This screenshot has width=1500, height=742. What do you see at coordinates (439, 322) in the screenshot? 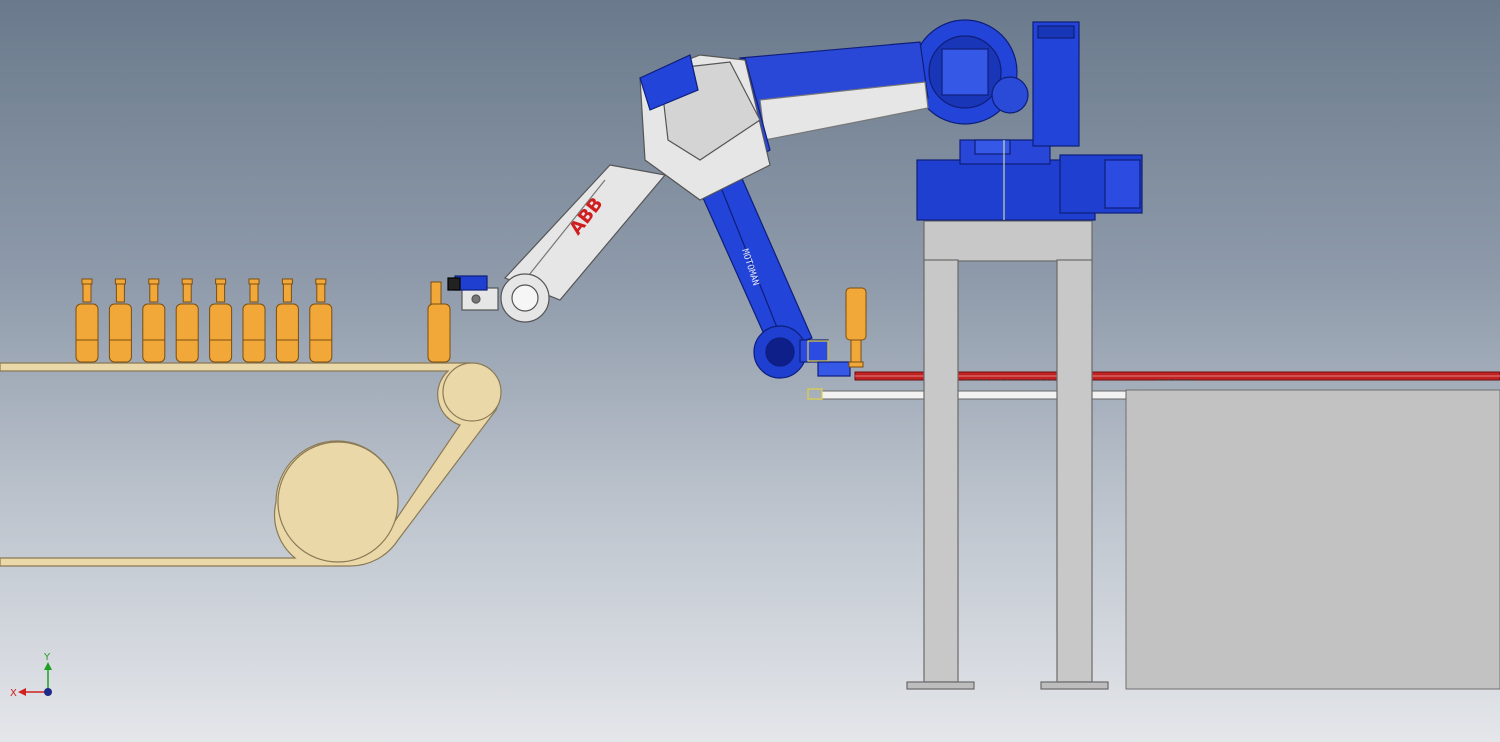
I see `held-bottle-left` at bounding box center [439, 322].